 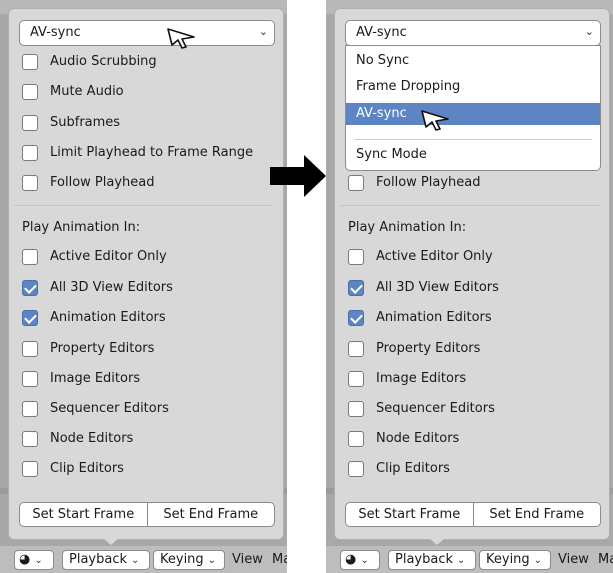 What do you see at coordinates (103, 61) in the screenshot?
I see `checkbox-label: Audio Scrubbing` at bounding box center [103, 61].